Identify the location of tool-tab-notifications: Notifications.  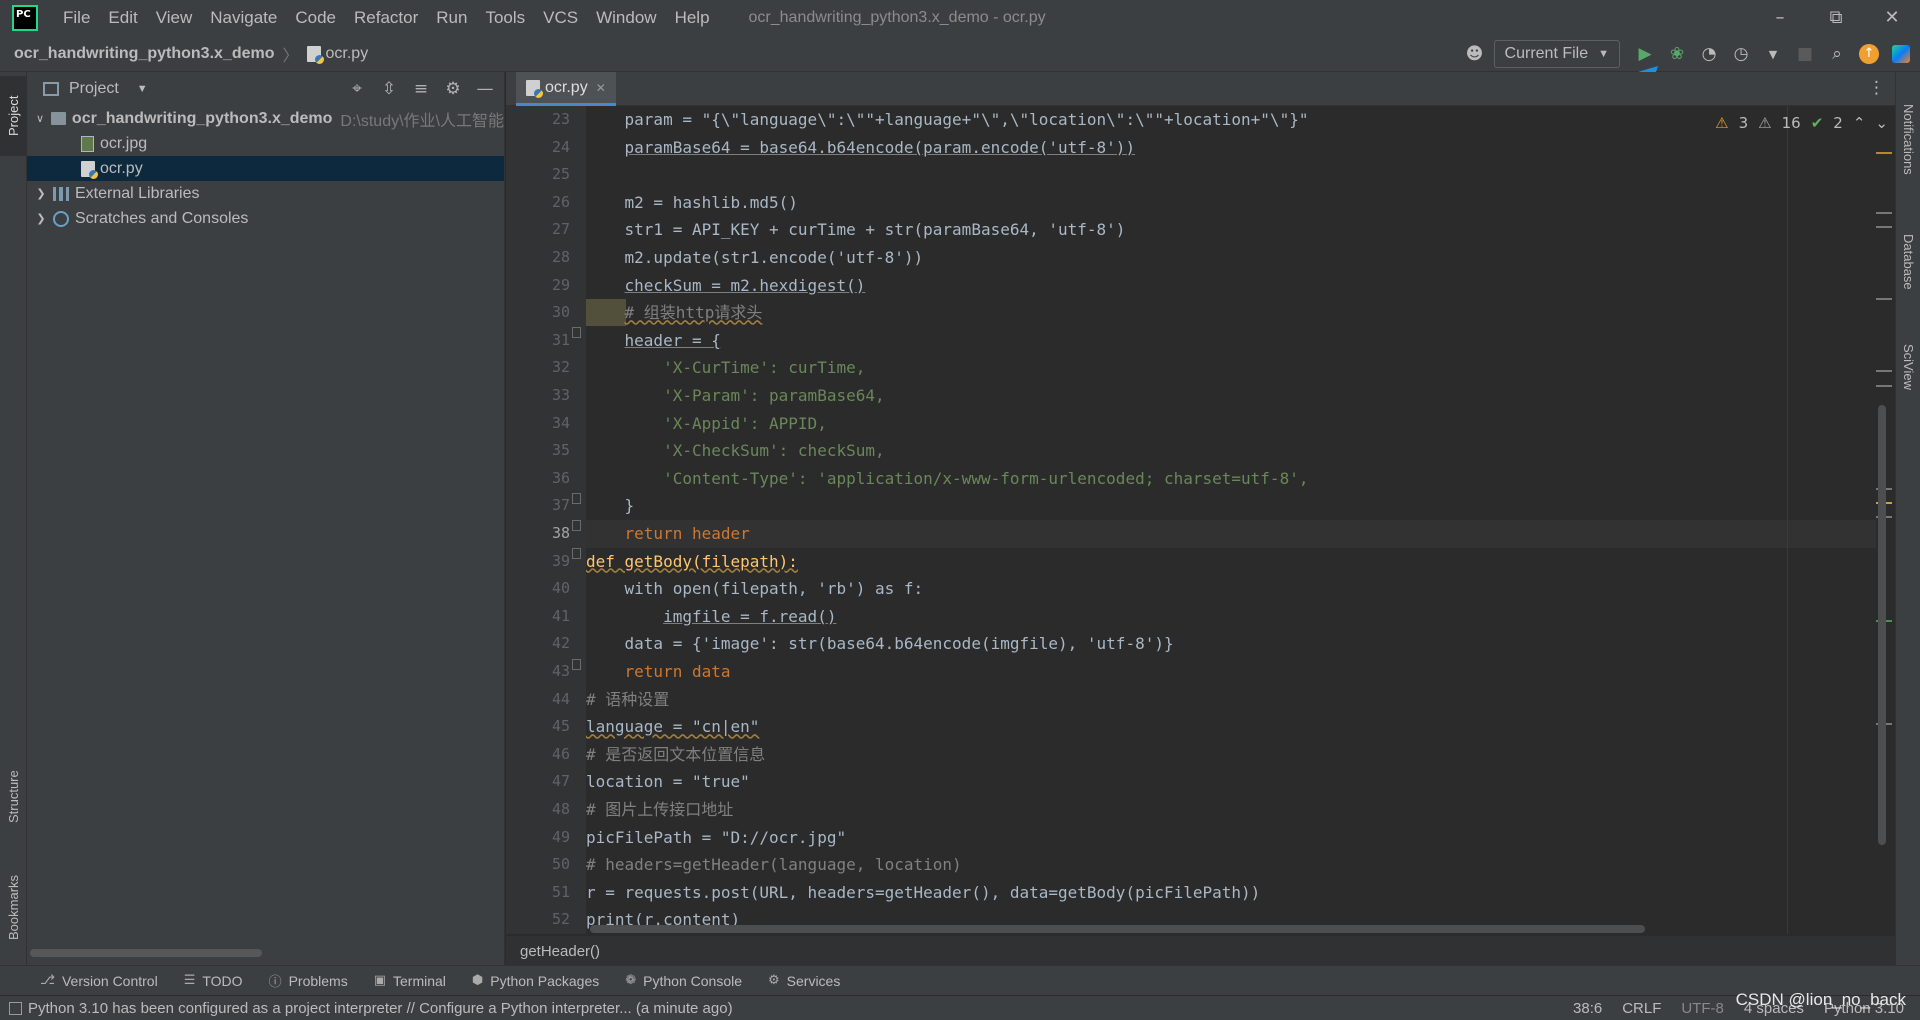
(1908, 139).